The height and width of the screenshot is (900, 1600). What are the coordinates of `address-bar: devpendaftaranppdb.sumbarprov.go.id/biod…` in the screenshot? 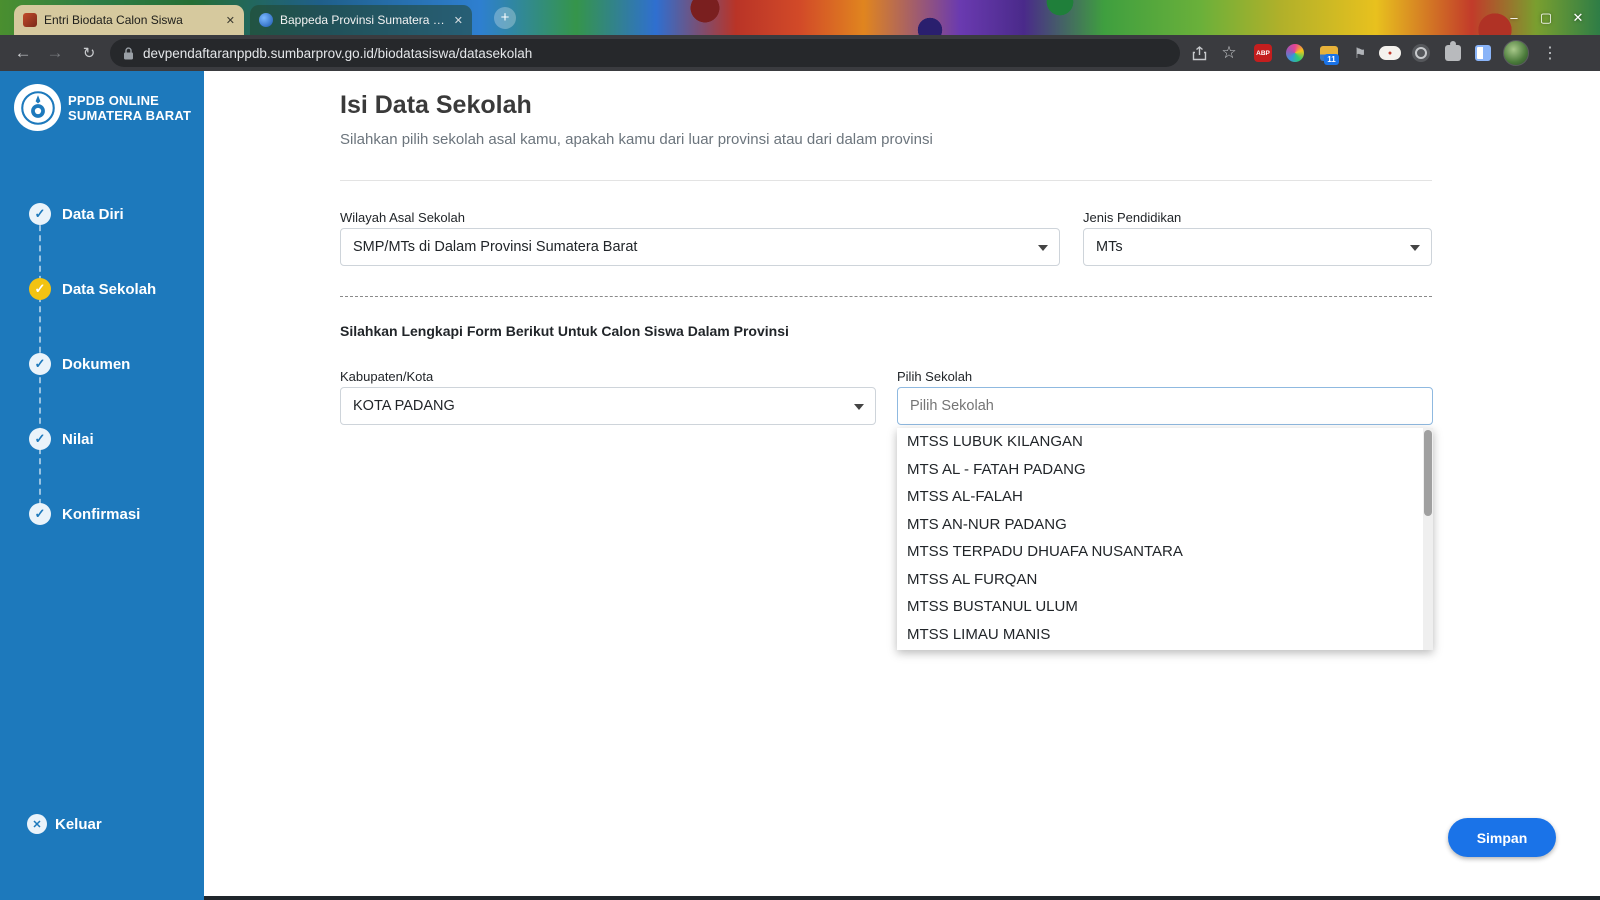 It's located at (645, 53).